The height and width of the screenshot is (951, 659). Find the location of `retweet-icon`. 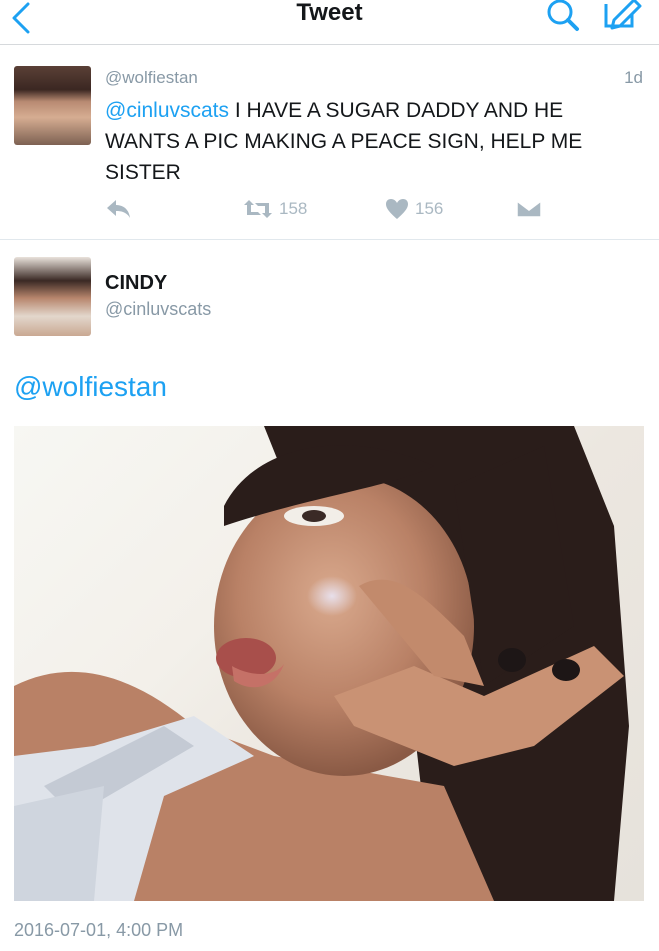

retweet-icon is located at coordinates (258, 209).